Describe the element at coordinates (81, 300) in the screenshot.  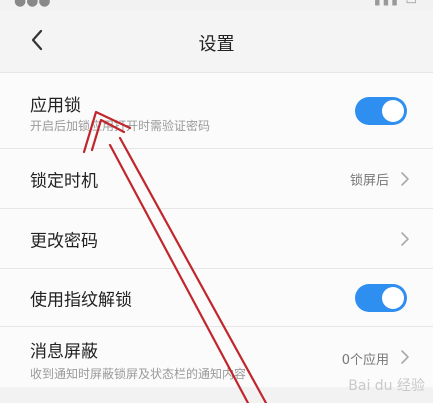
I see `setting-label: 使用指纹解锁` at that location.